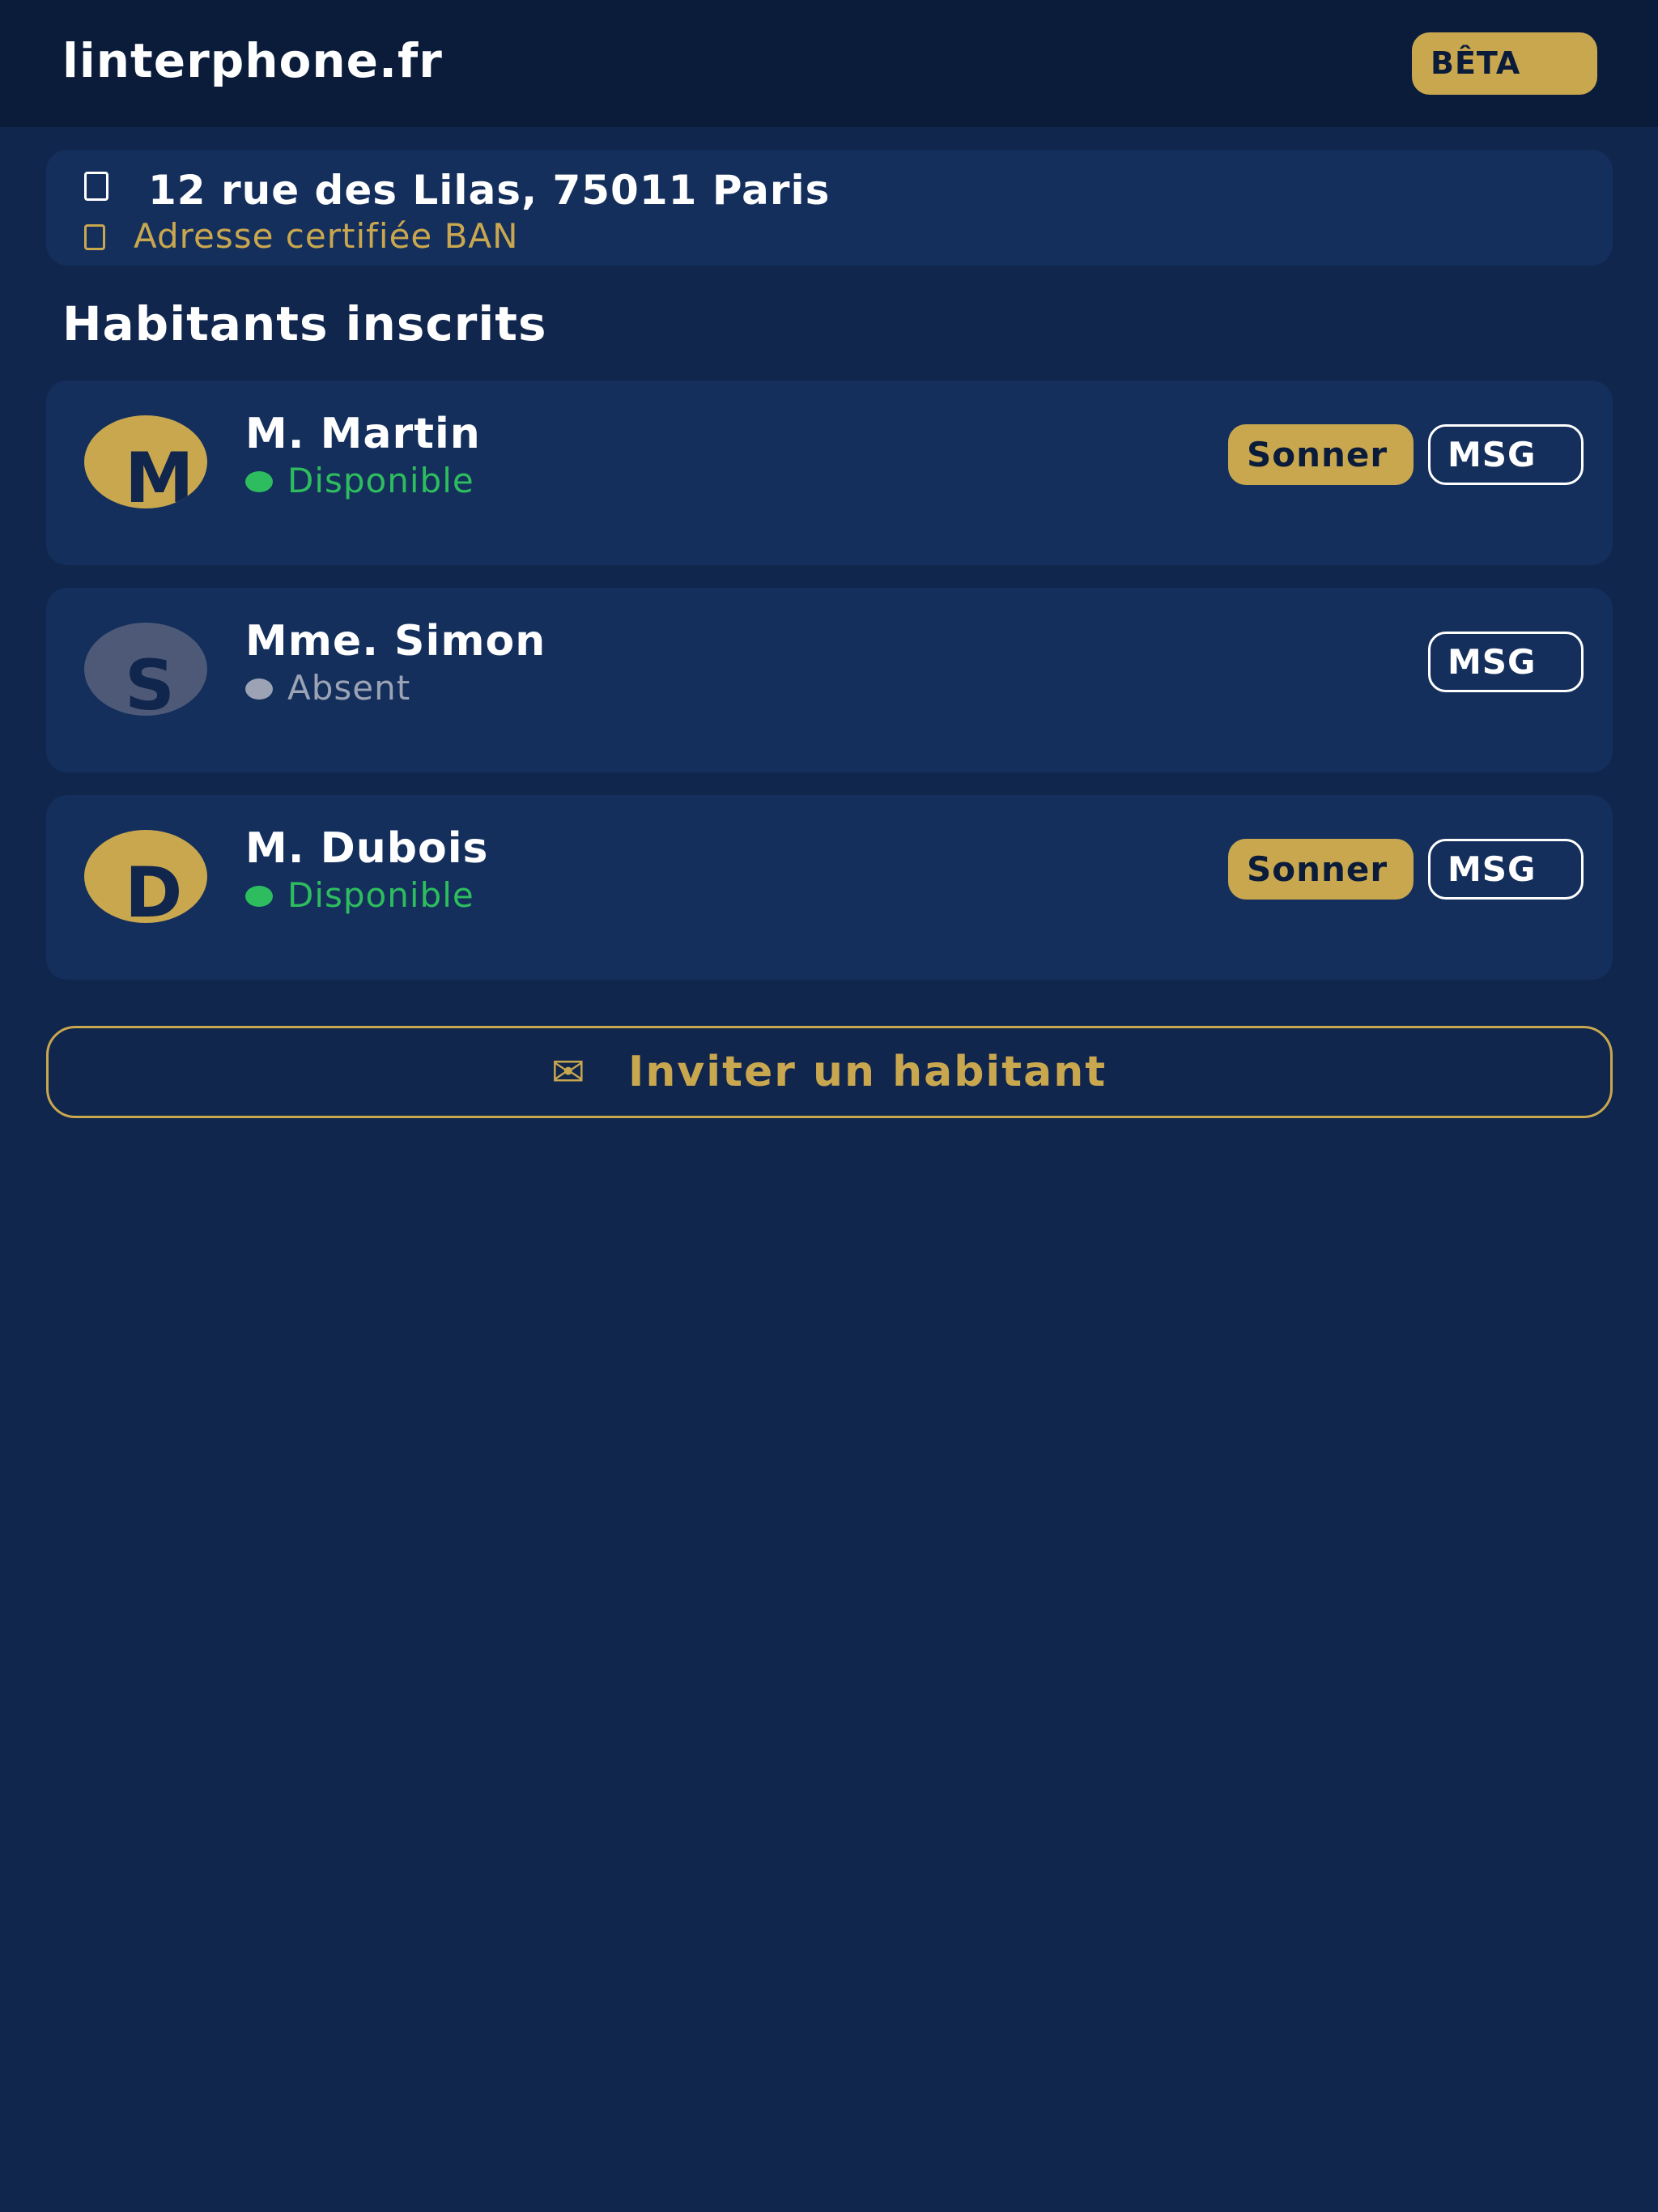  I want to click on certified-icon, so click(94, 237).